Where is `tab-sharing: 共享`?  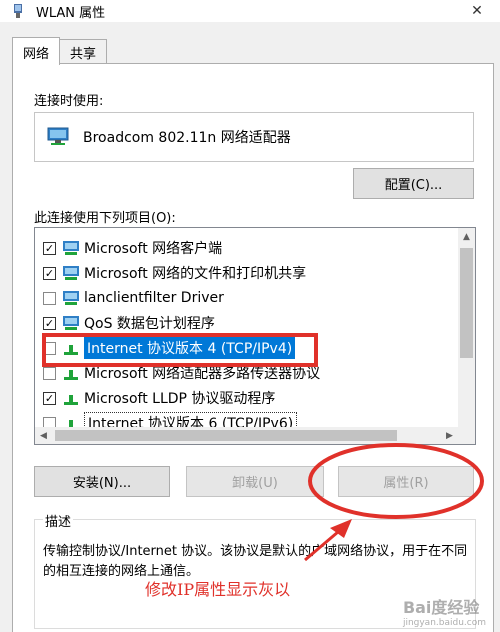
tab-sharing: 共享 is located at coordinates (83, 51).